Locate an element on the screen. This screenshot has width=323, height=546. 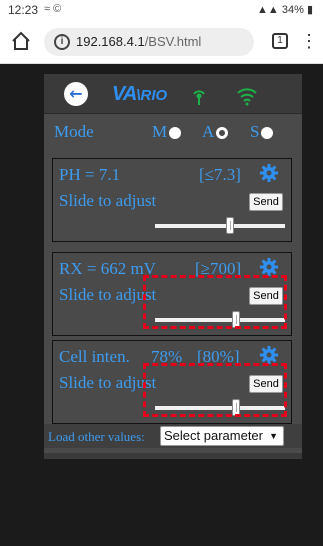
ph-limit: [≤7.3] is located at coordinates (220, 174).